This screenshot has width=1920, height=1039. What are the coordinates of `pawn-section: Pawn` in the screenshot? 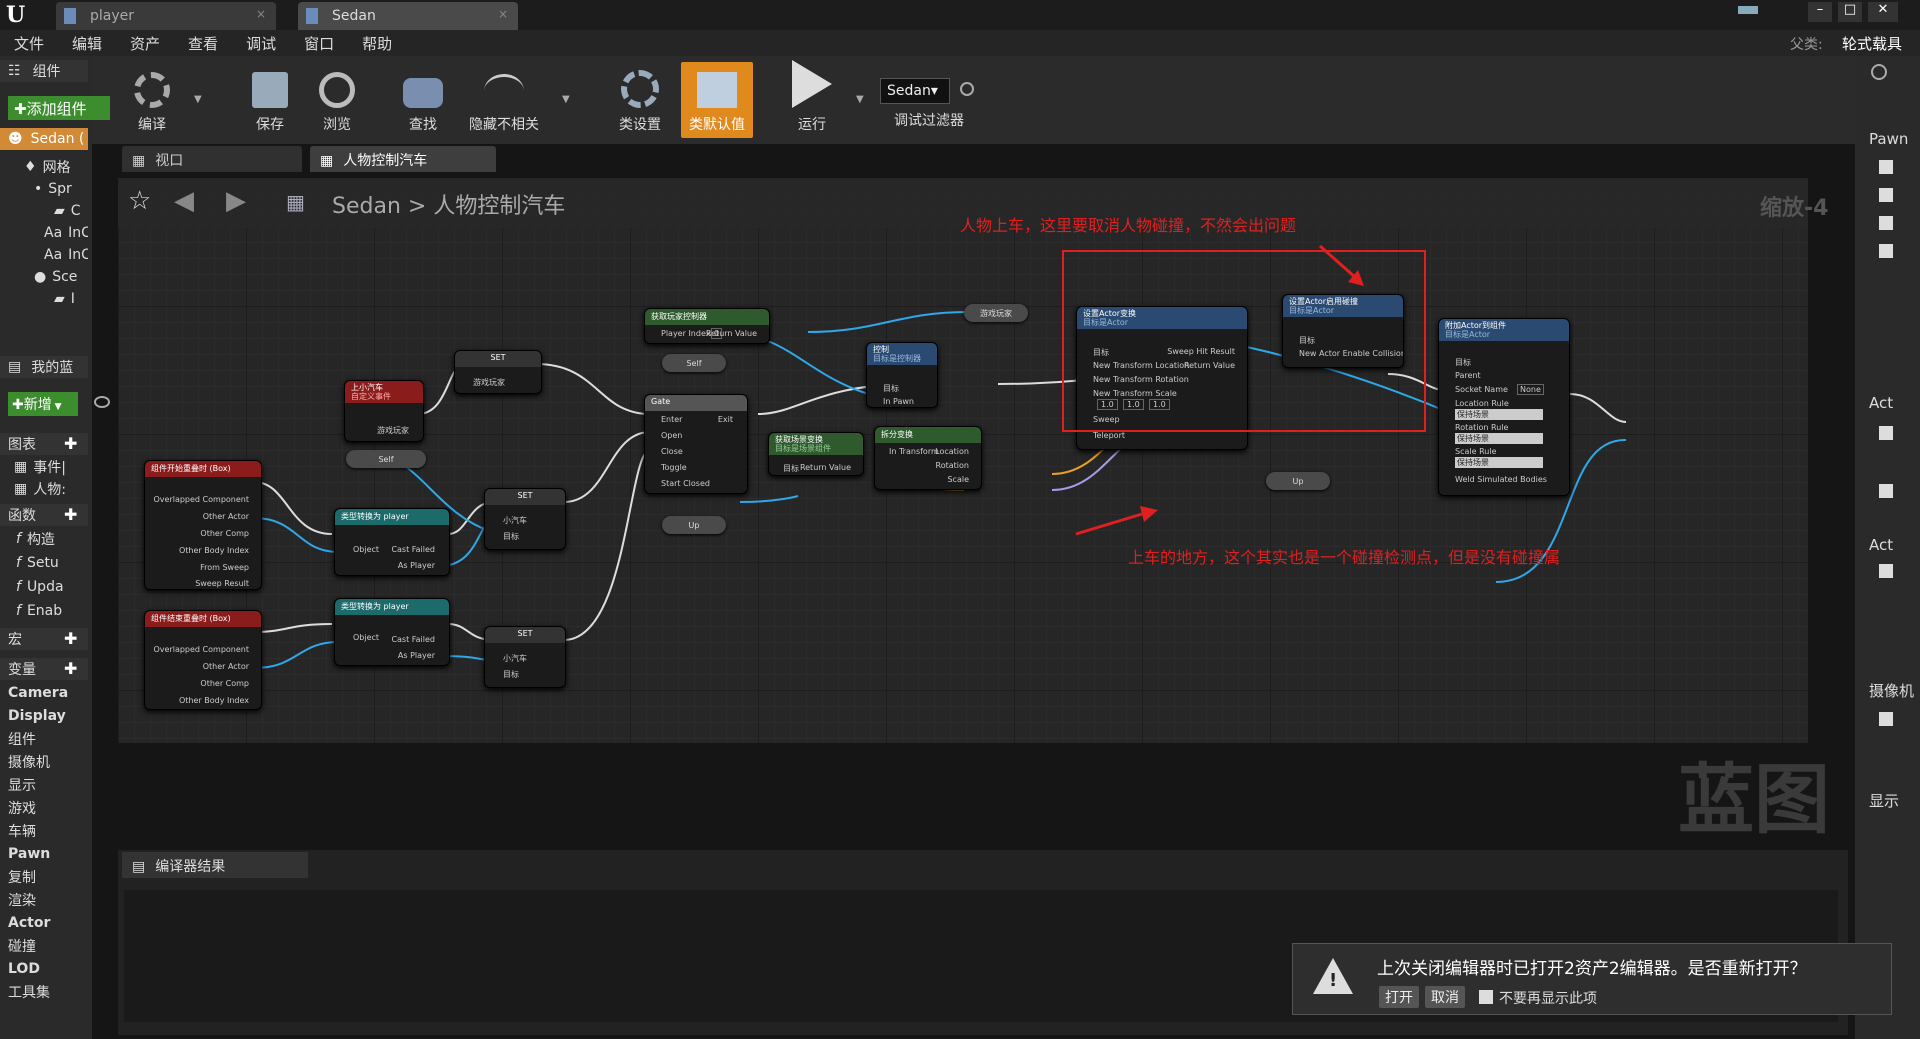 It's located at (1888, 139).